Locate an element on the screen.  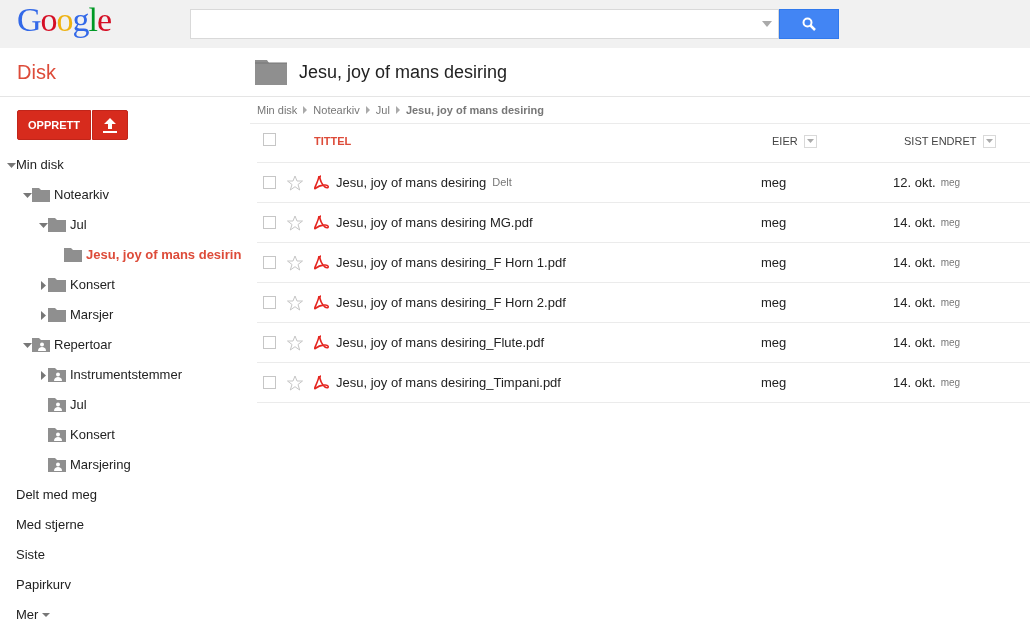
upload-icon is located at coordinates (109, 125).